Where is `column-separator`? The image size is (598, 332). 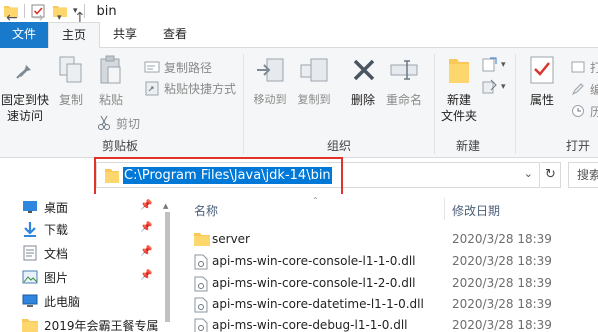
column-separator is located at coordinates (444, 209).